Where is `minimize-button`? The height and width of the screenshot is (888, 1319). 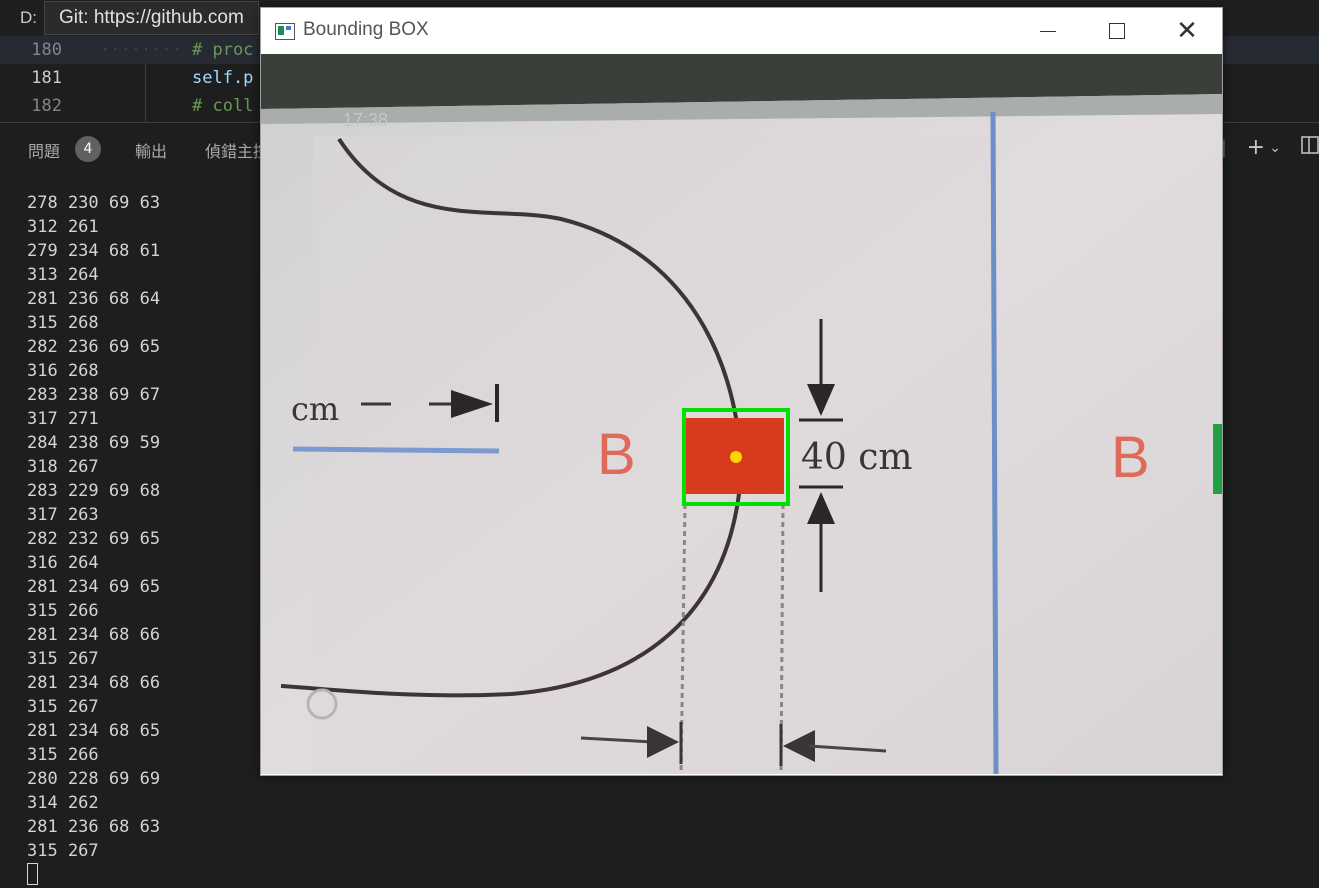
minimize-button is located at coordinates (1047, 31).